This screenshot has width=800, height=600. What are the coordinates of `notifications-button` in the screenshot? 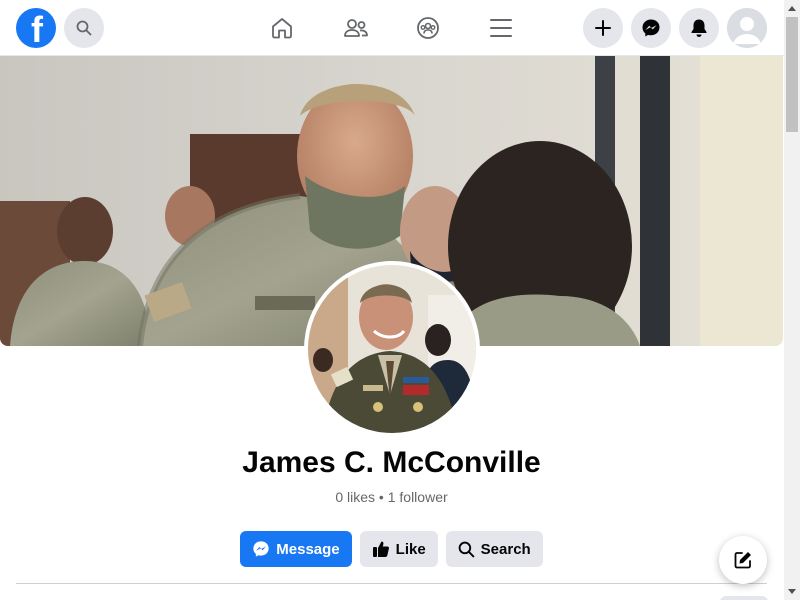 It's located at (699, 28).